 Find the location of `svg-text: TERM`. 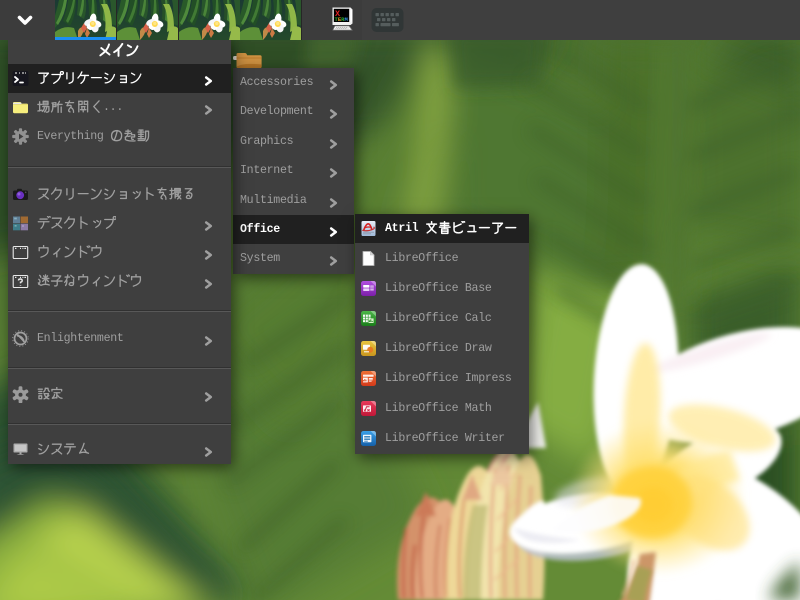

svg-text: TERM is located at coordinates (342, 19).